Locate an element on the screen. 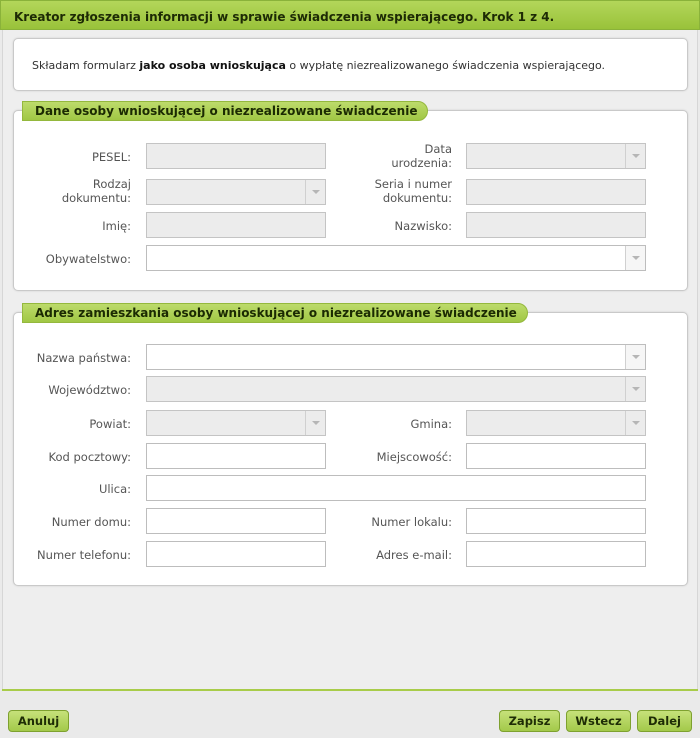 The width and height of the screenshot is (700, 738). postal-code-label: Kod pocztowy: is located at coordinates (89, 457).